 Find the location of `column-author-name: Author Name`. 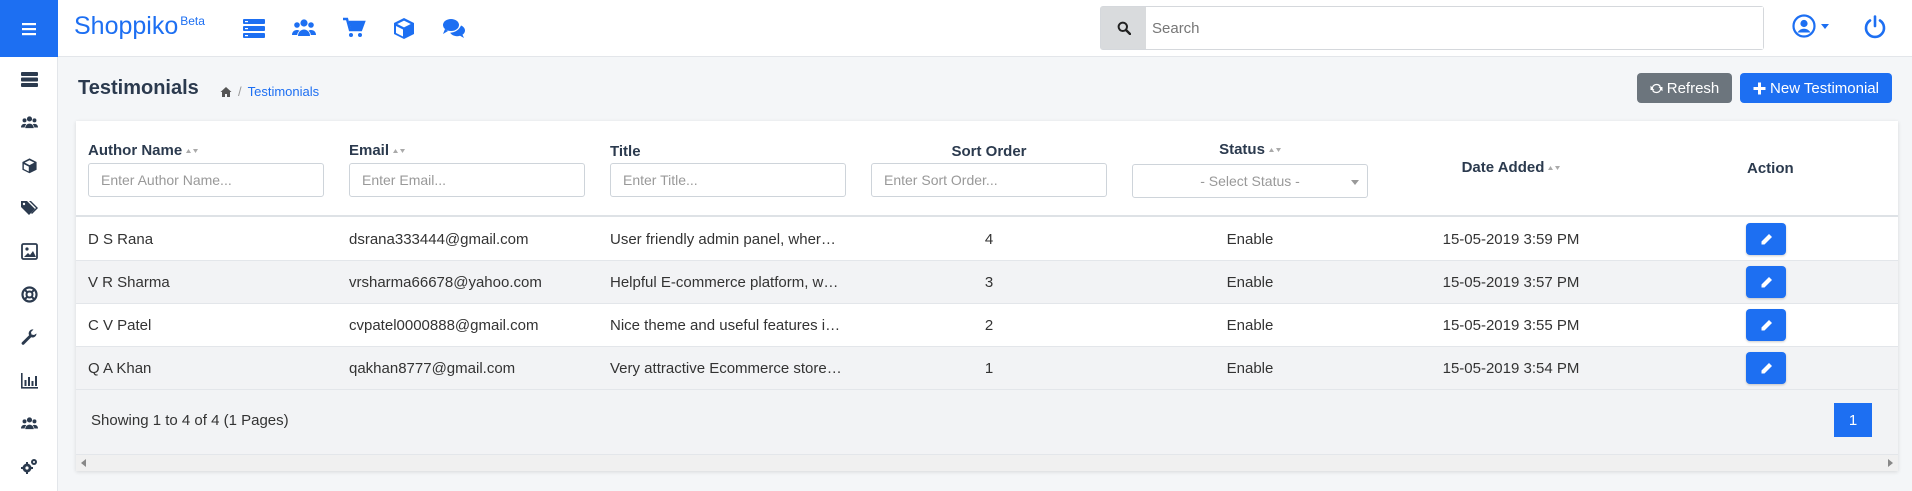

column-author-name: Author Name is located at coordinates (143, 150).